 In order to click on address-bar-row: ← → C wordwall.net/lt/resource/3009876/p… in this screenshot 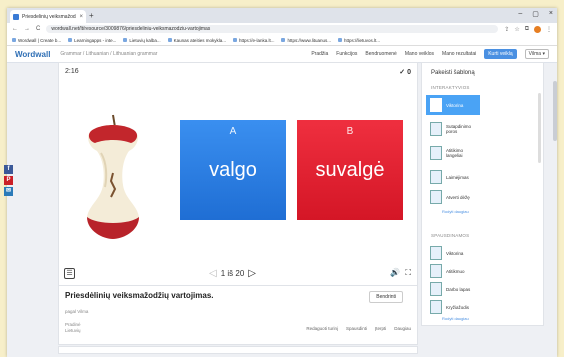, I will do `click(282, 29)`.